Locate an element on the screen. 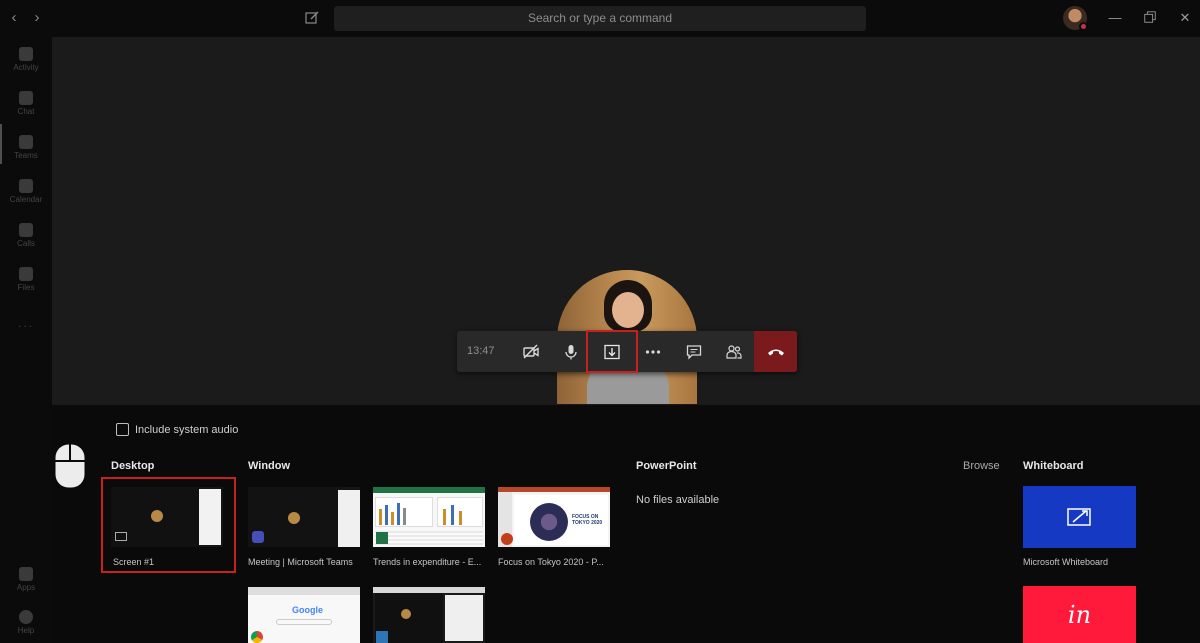  window-section-title: Window is located at coordinates (269, 466).